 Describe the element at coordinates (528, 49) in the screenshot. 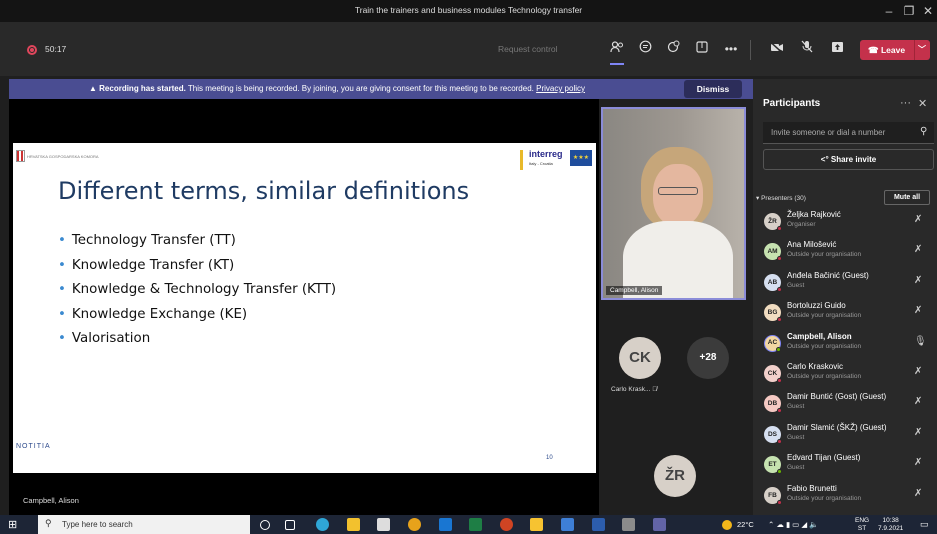

I see `request-control-button: Request control` at that location.